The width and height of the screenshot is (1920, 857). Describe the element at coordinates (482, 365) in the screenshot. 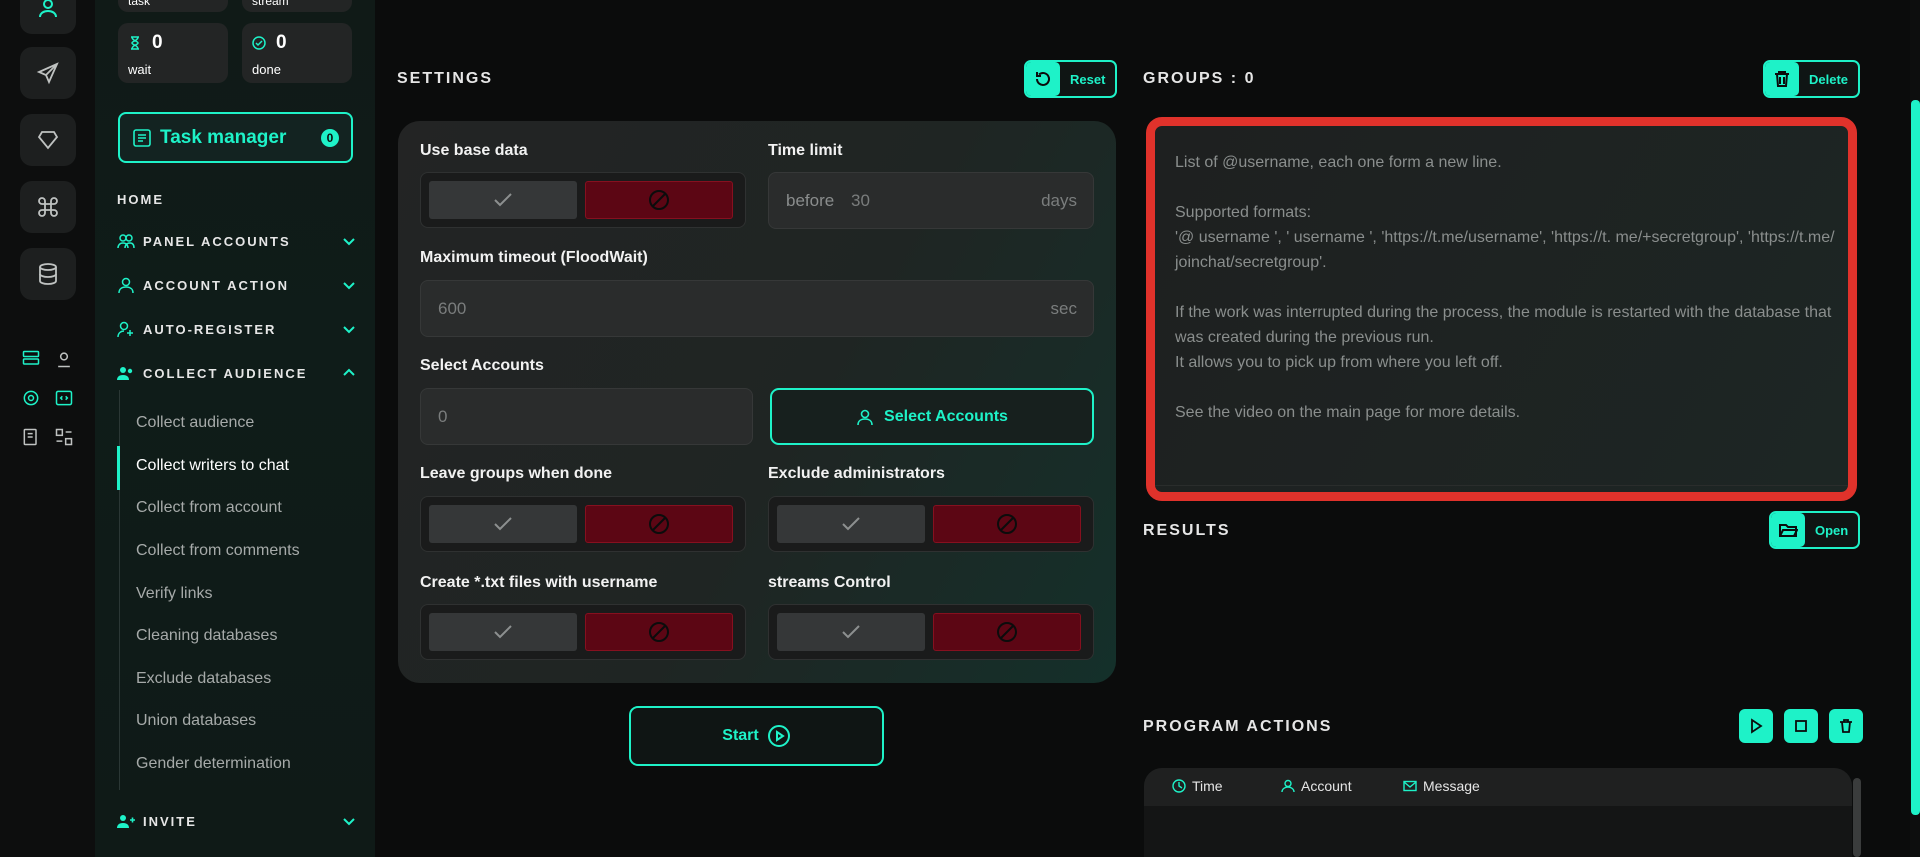

I see `select-accounts-label: Select Accounts` at that location.